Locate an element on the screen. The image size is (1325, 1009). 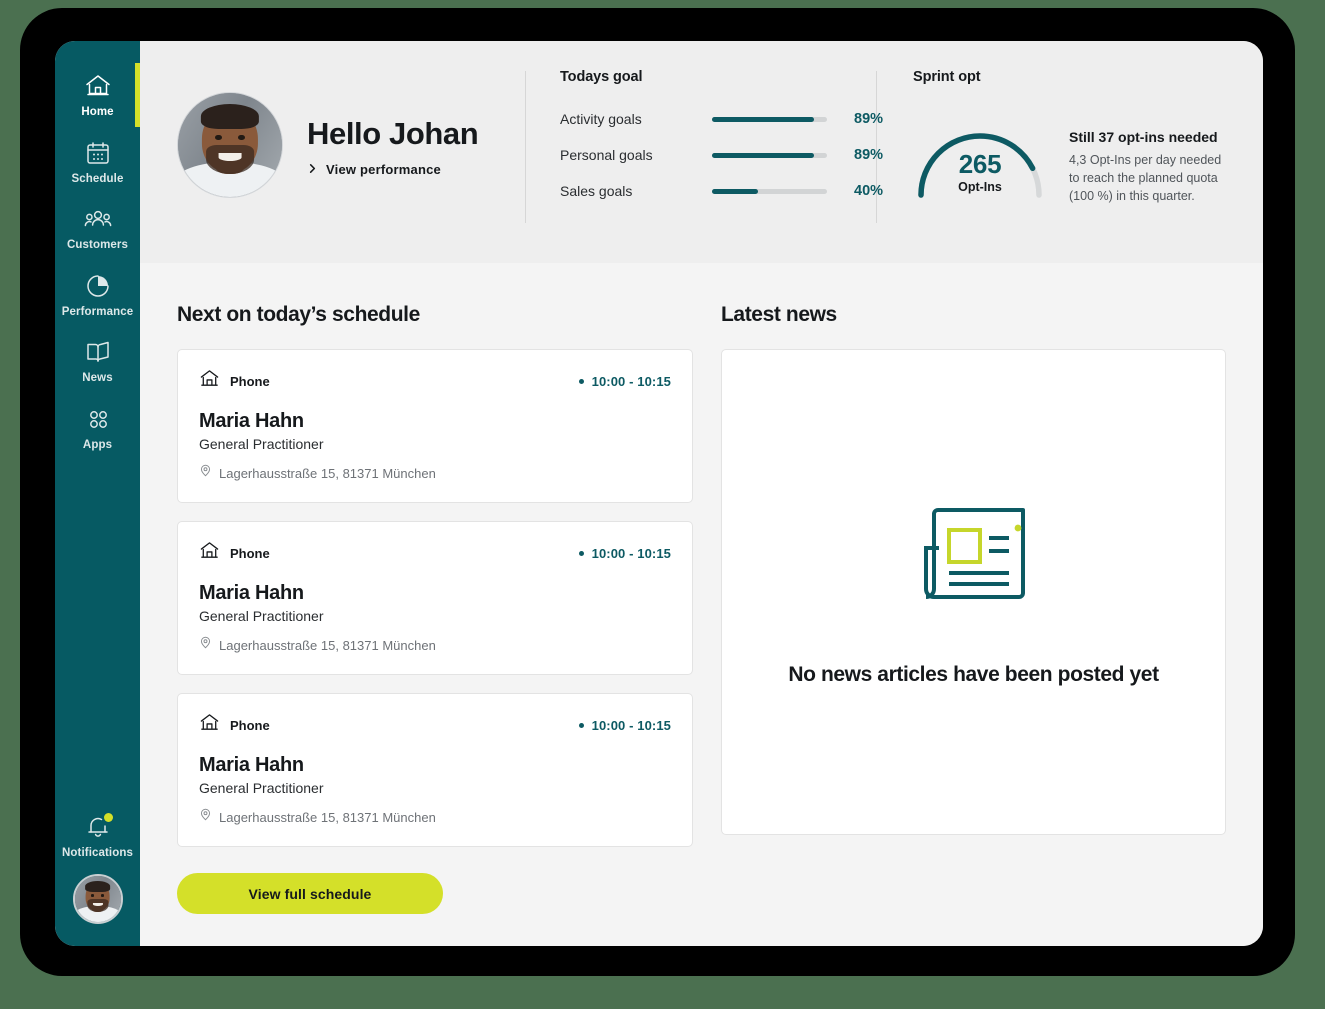
people-icon is located at coordinates (98, 219).